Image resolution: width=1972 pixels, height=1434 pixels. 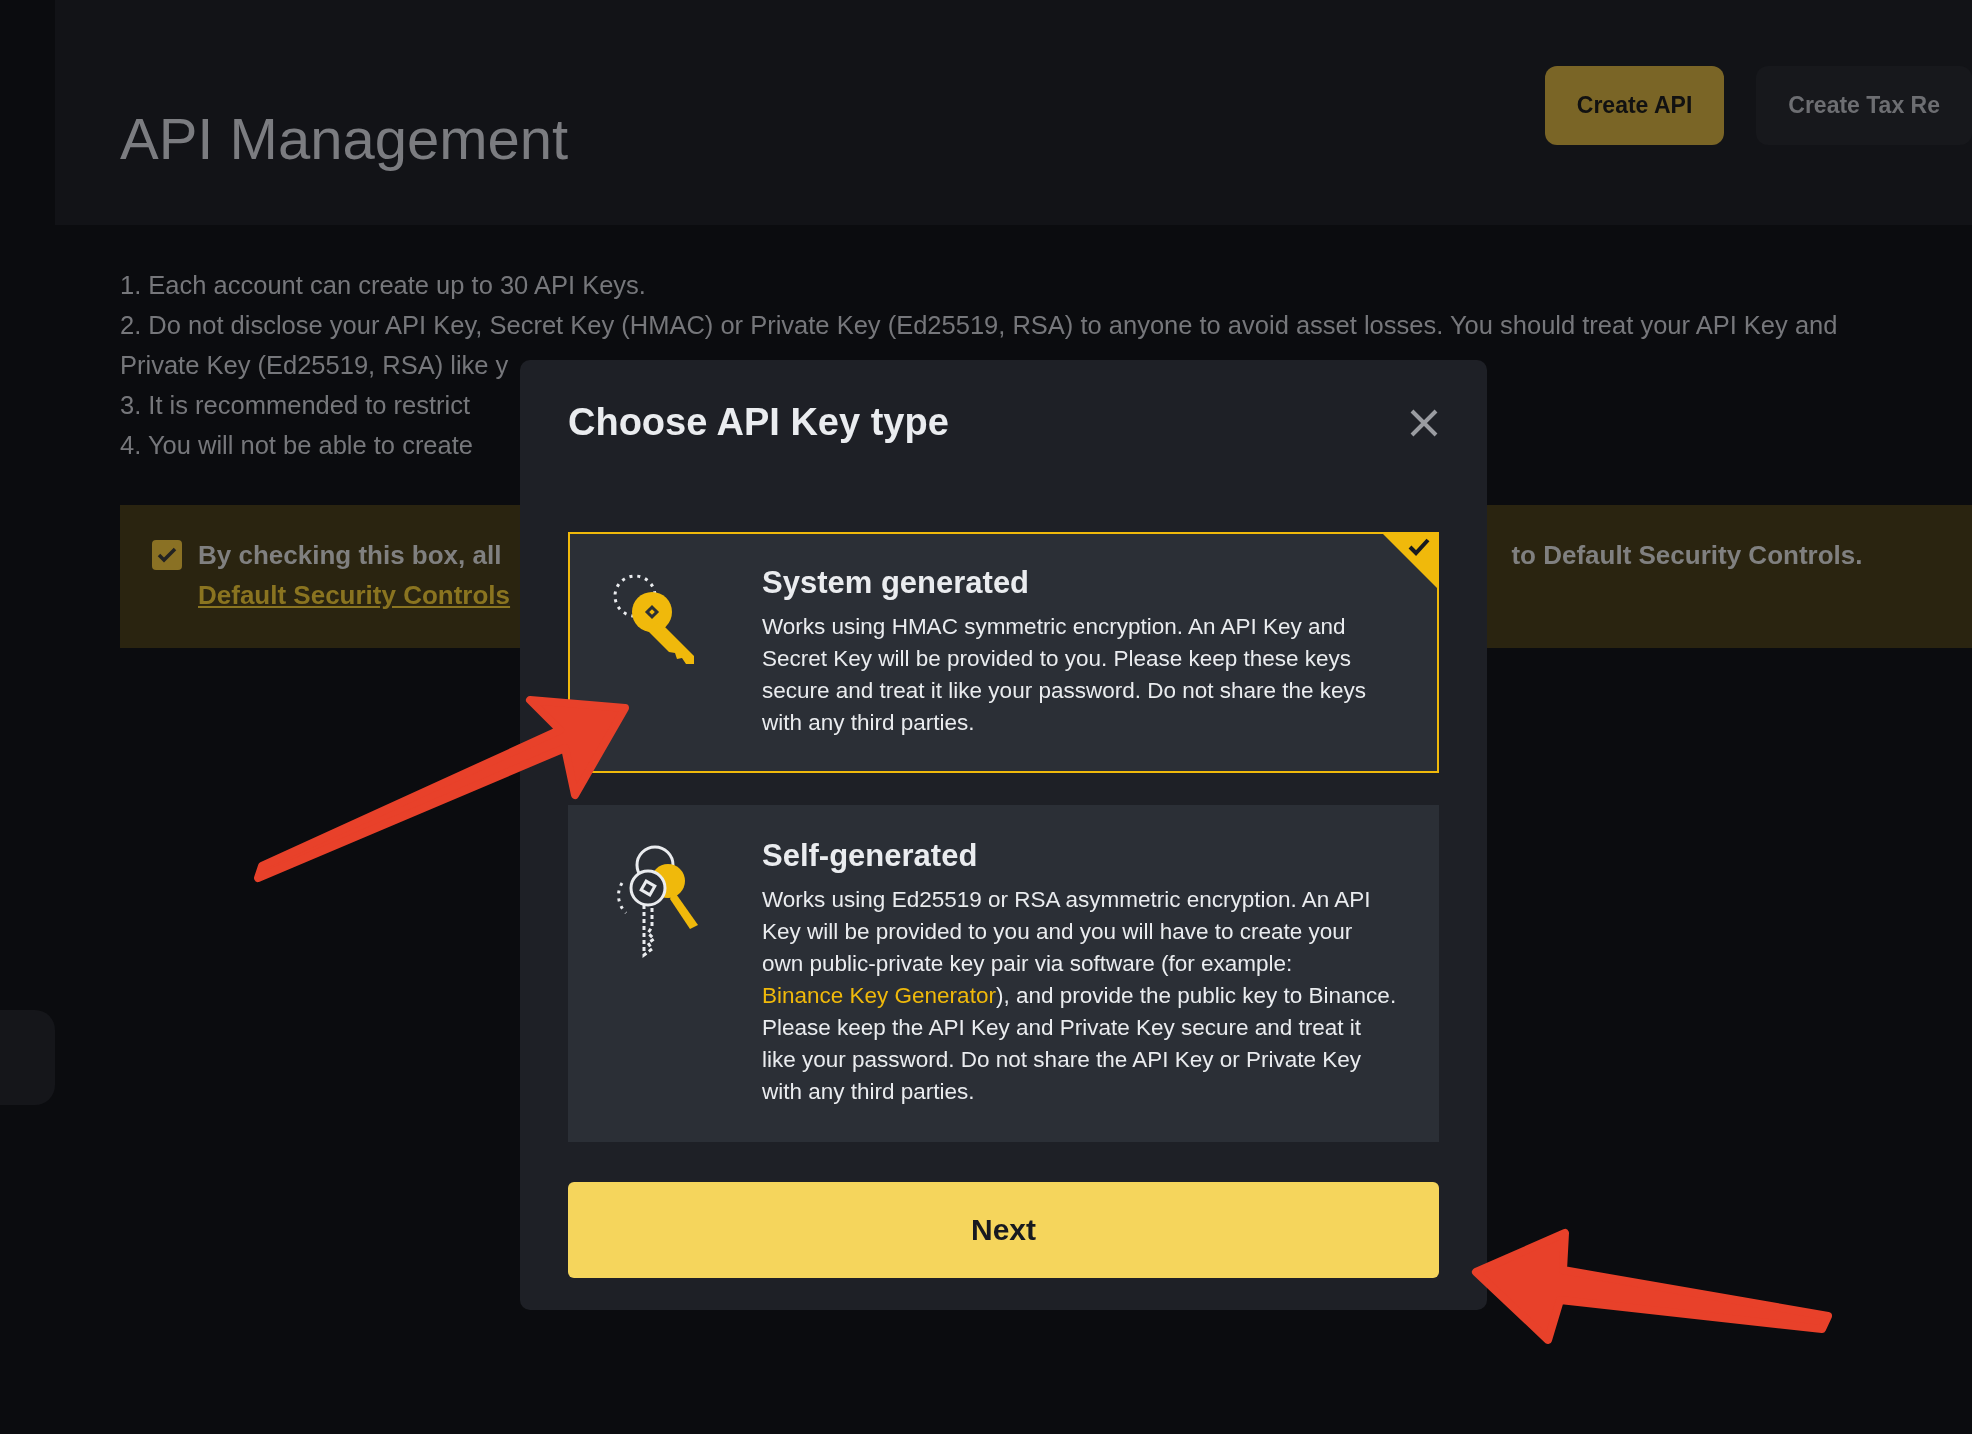 I want to click on dialog-title: Choose API Key type, so click(x=758, y=422).